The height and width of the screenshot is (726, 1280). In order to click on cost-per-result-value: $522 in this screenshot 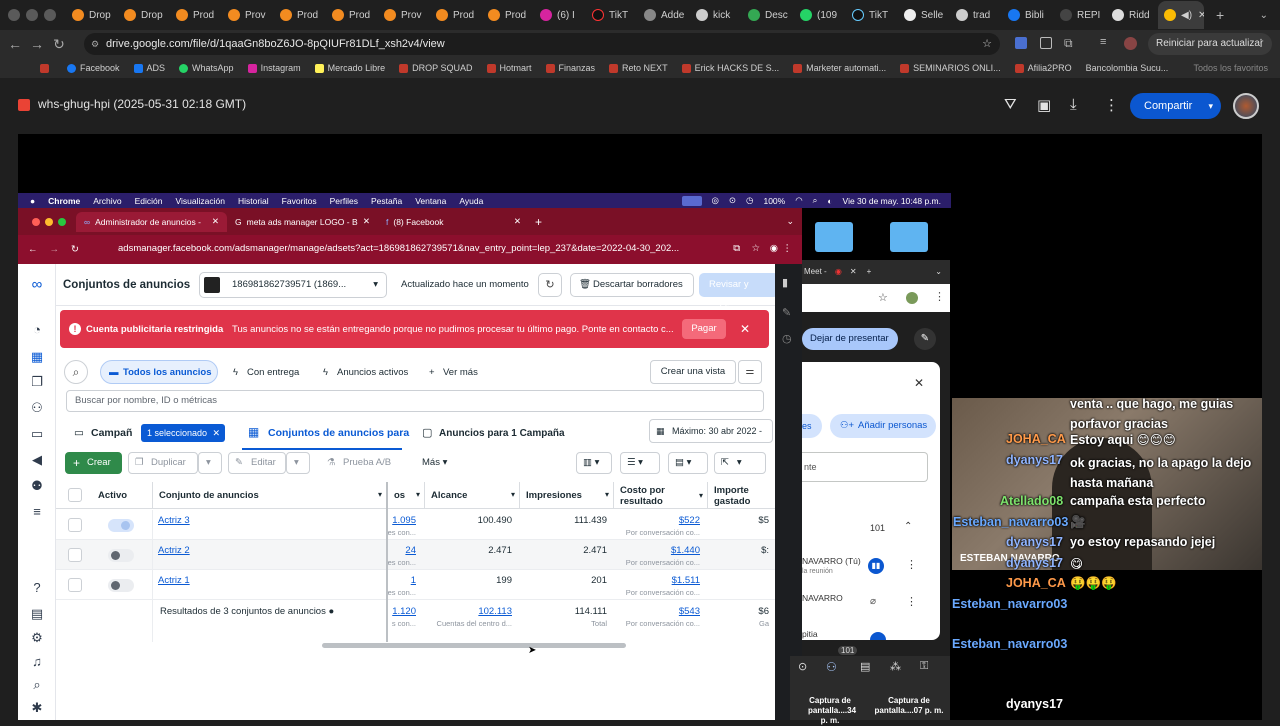, I will do `click(656, 520)`.